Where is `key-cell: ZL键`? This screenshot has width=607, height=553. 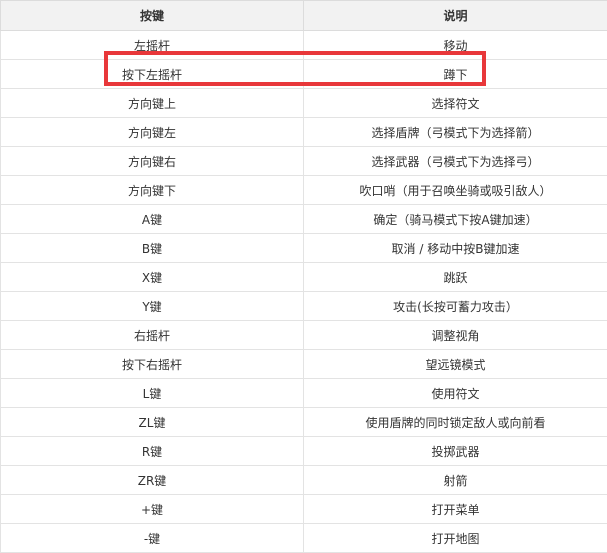
key-cell: ZL键 is located at coordinates (152, 422).